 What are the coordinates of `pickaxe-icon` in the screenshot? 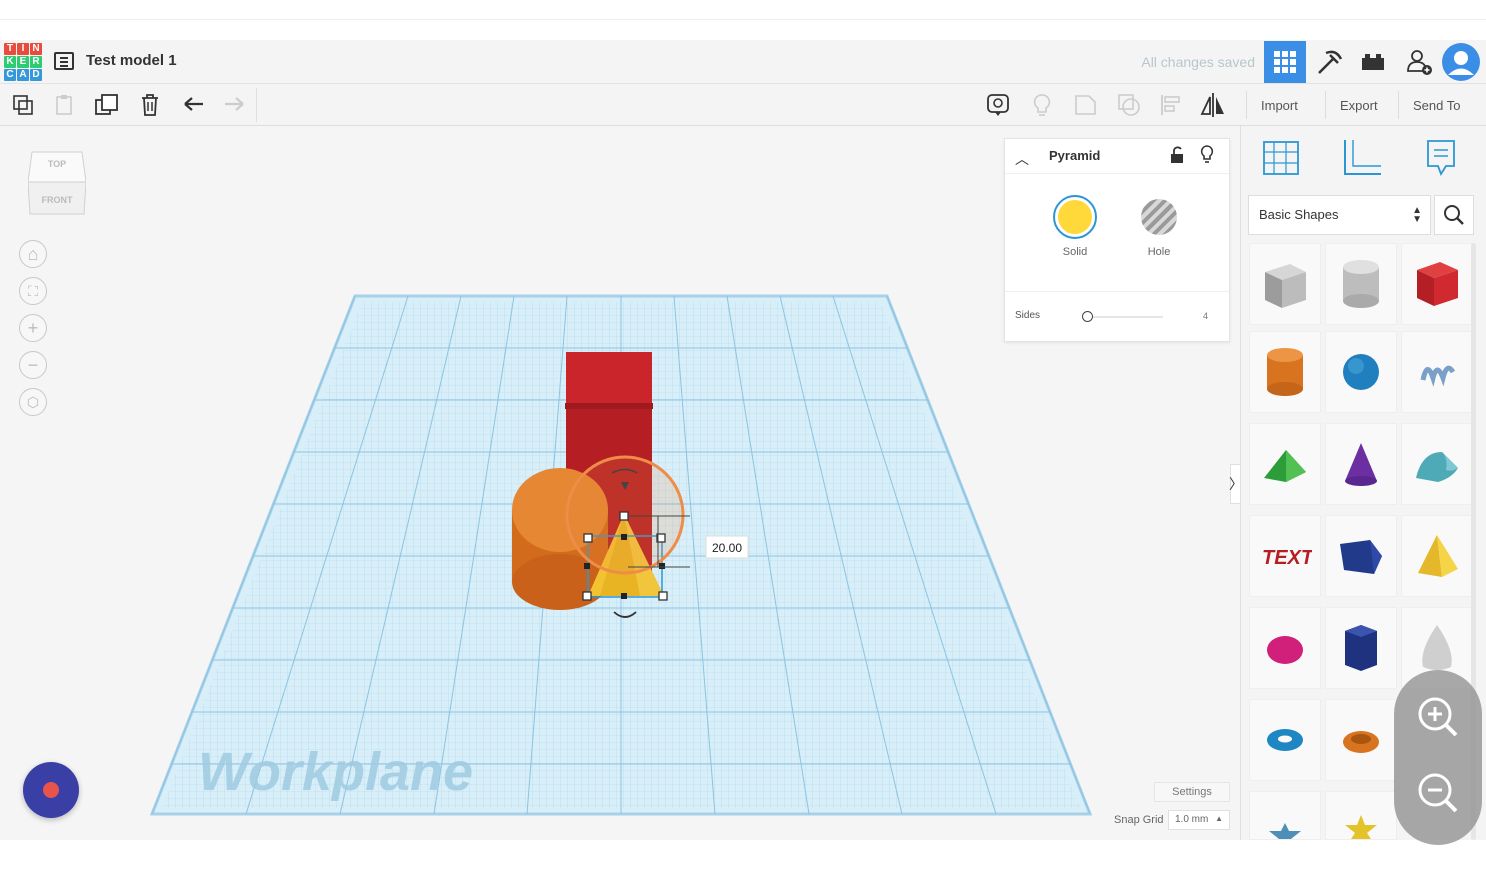 It's located at (1330, 62).